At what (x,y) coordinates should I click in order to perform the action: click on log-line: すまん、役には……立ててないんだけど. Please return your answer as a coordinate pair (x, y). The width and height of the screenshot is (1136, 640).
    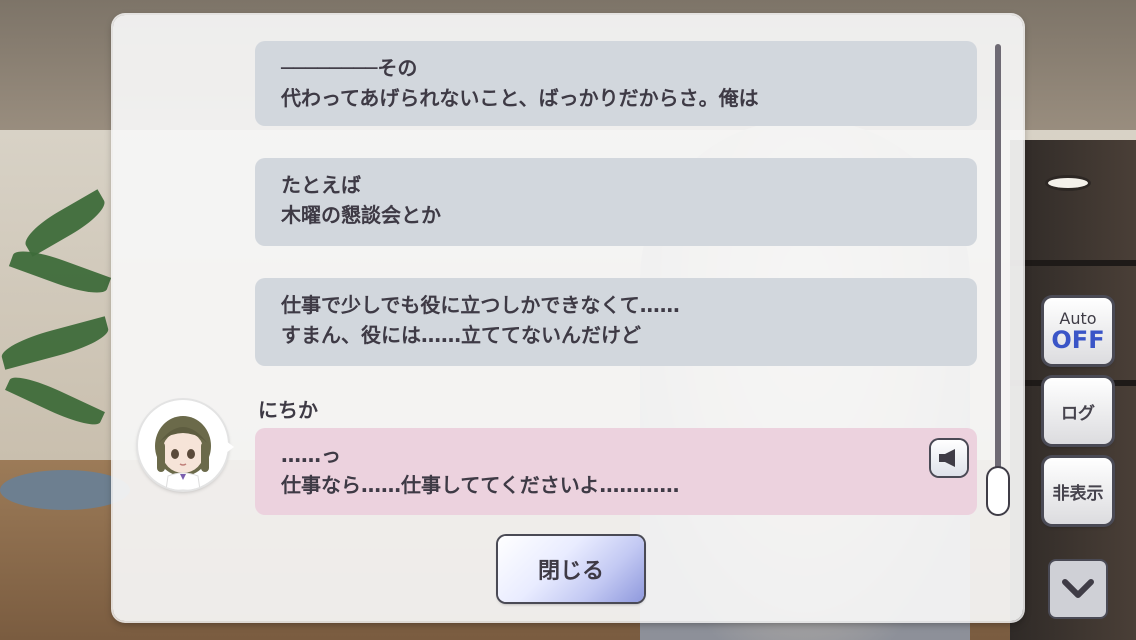
    Looking at the image, I should click on (461, 335).